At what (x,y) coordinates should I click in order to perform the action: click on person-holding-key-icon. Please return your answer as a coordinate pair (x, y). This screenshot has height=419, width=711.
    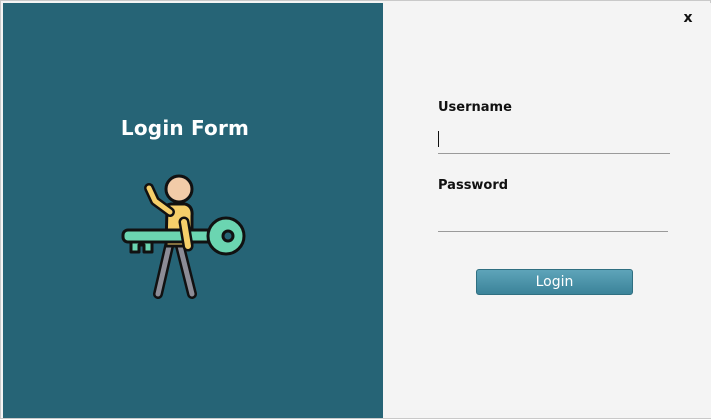
    Looking at the image, I should click on (183, 236).